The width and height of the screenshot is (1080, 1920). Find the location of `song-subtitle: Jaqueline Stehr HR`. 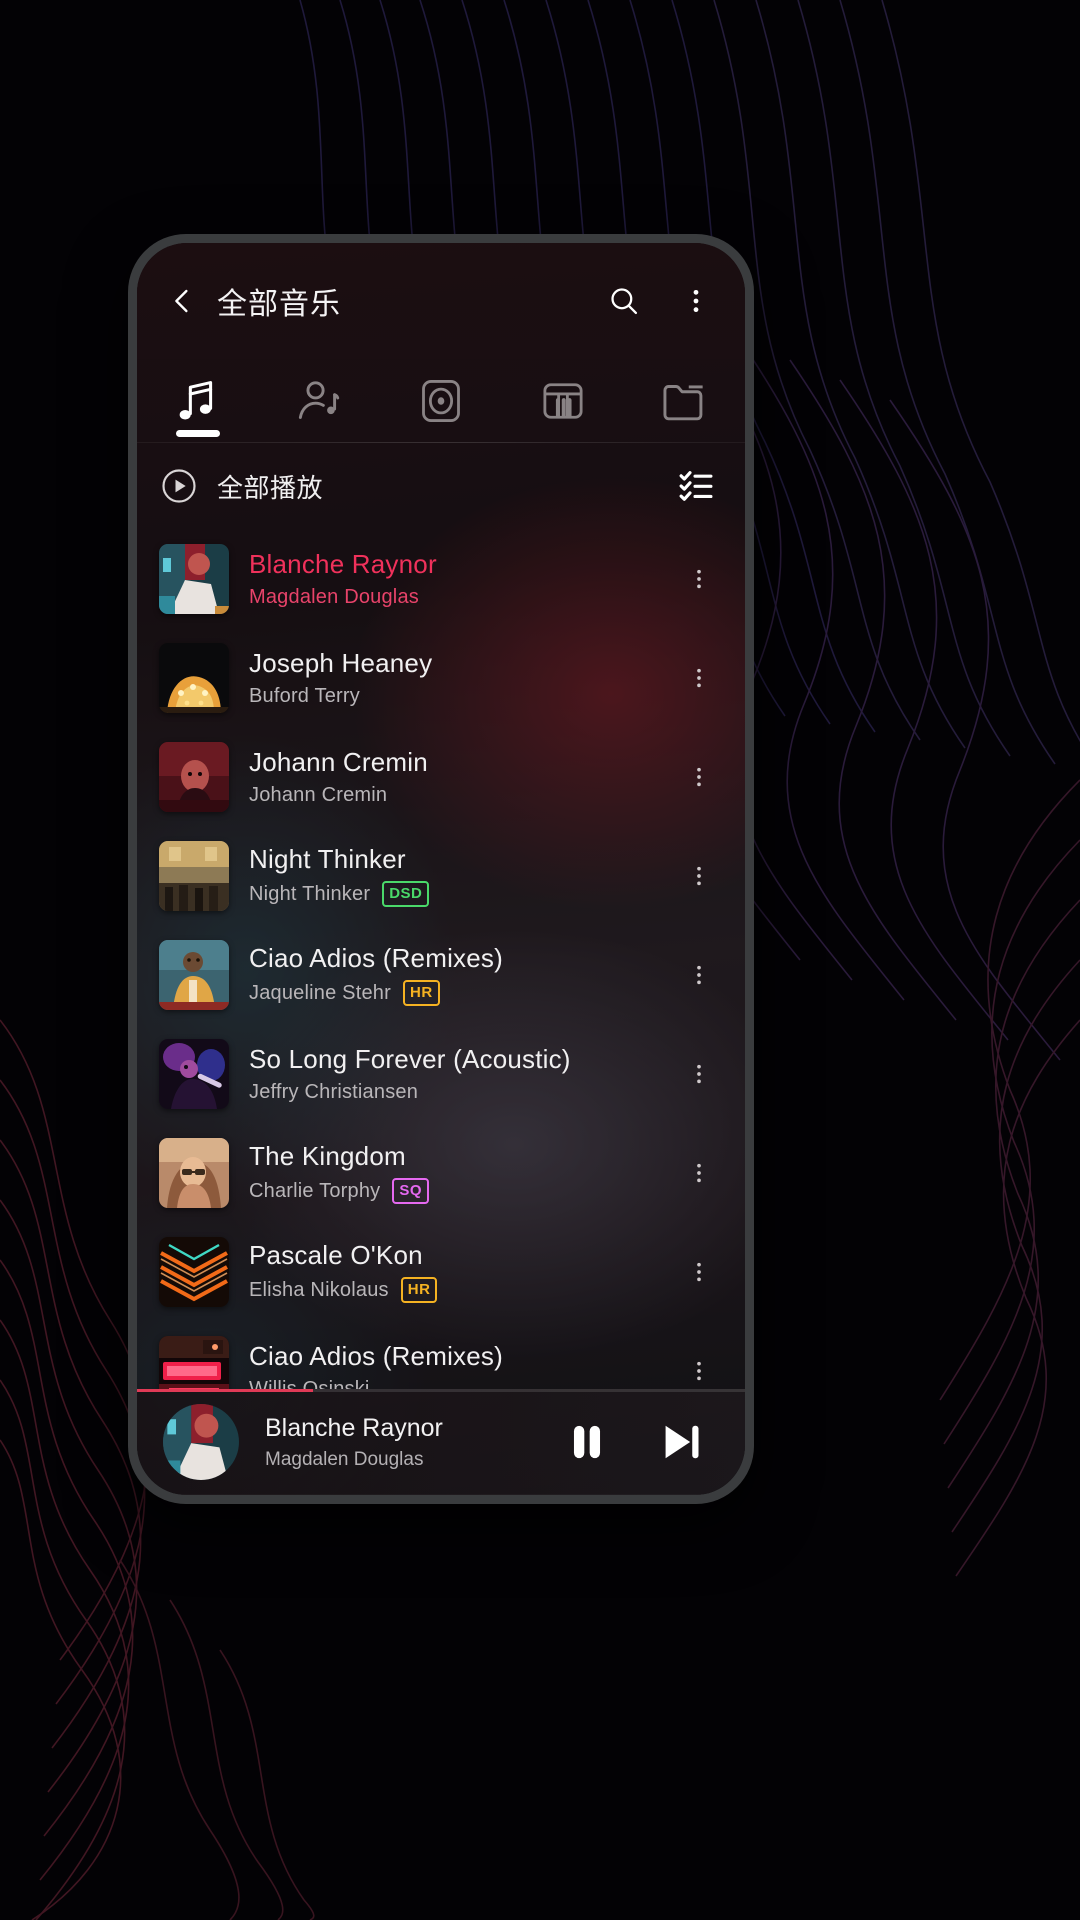

song-subtitle: Jaqueline Stehr HR is located at coordinates (461, 993).